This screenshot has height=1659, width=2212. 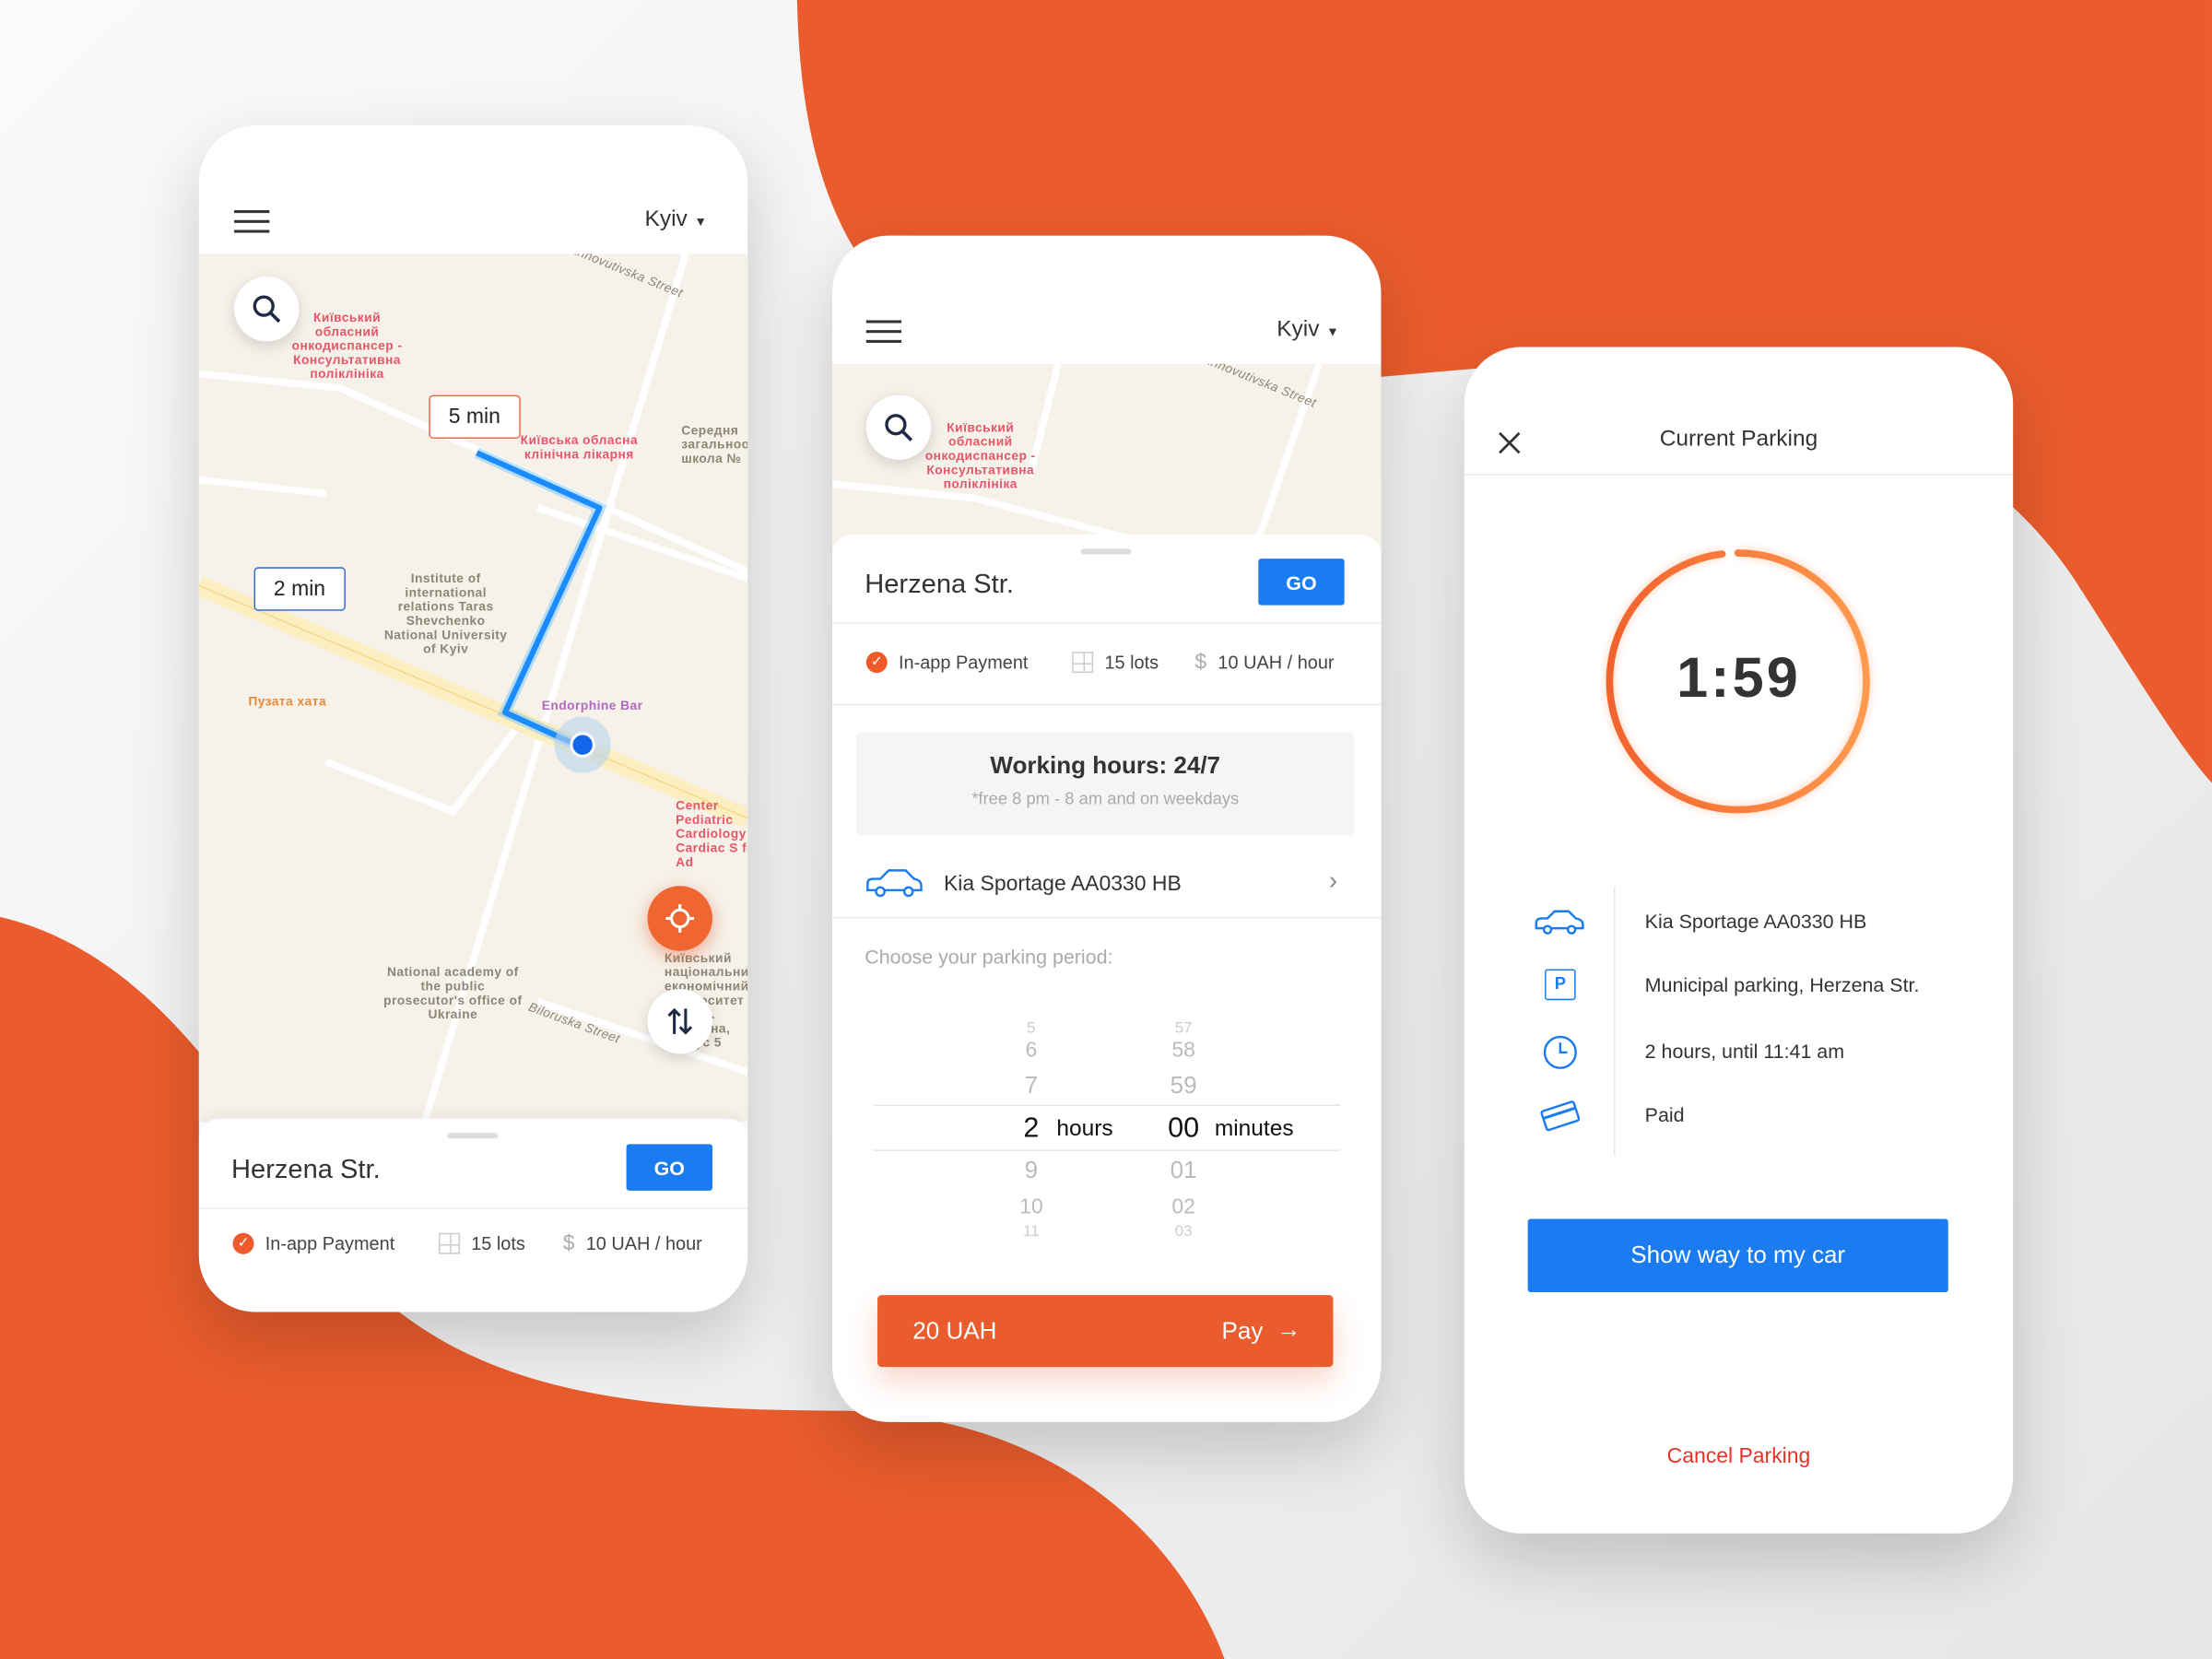 I want to click on locate-me-button, so click(x=679, y=918).